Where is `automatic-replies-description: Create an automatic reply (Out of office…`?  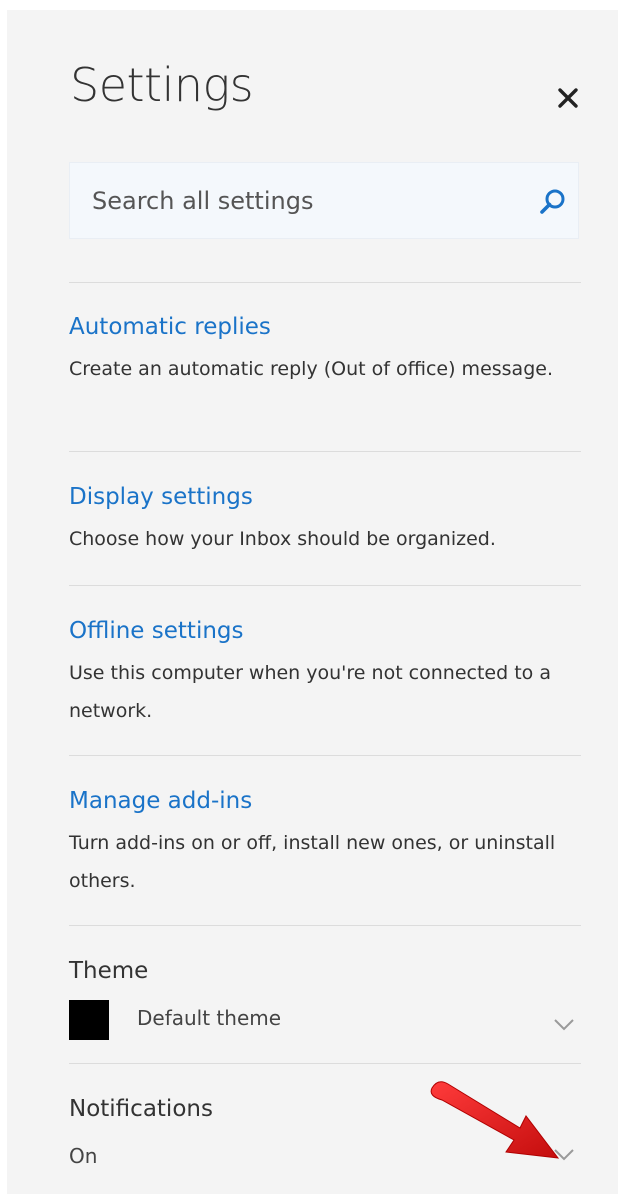 automatic-replies-description: Create an automatic reply (Out of office… is located at coordinates (311, 369).